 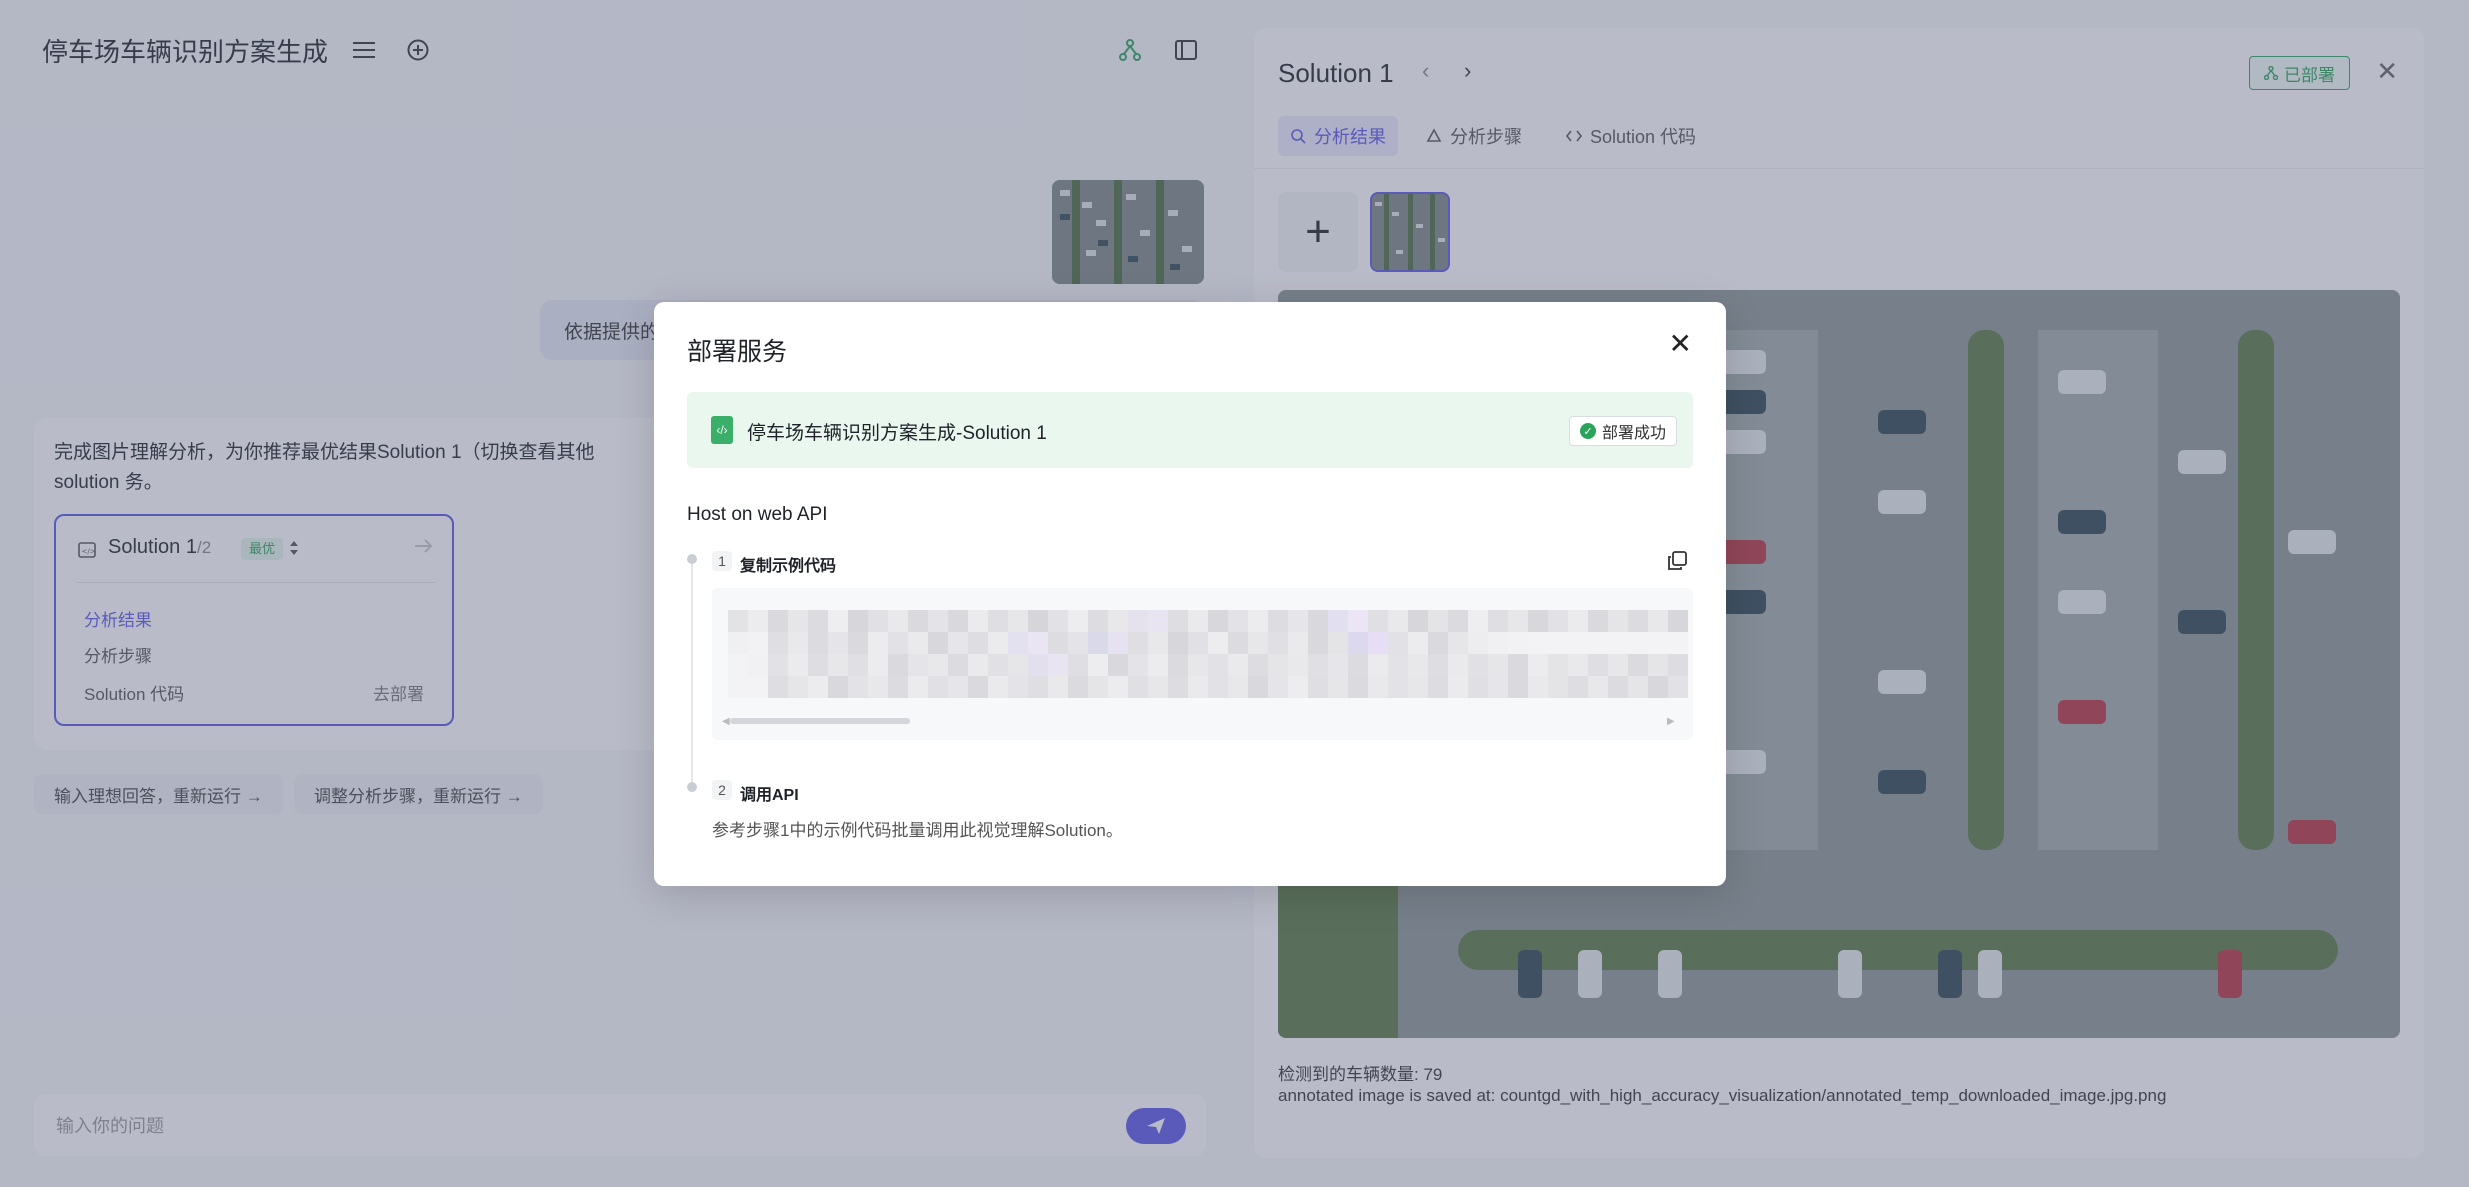 I want to click on step-number: 1, so click(x=722, y=561).